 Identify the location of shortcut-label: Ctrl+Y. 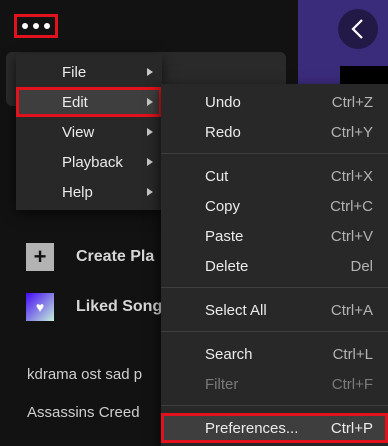
(351, 132).